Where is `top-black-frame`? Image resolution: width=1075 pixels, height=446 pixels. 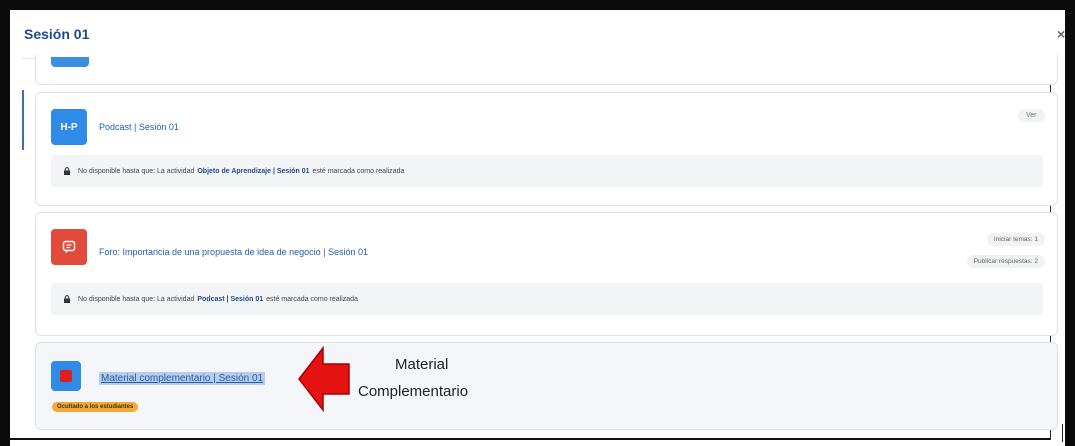
top-black-frame is located at coordinates (537, 5).